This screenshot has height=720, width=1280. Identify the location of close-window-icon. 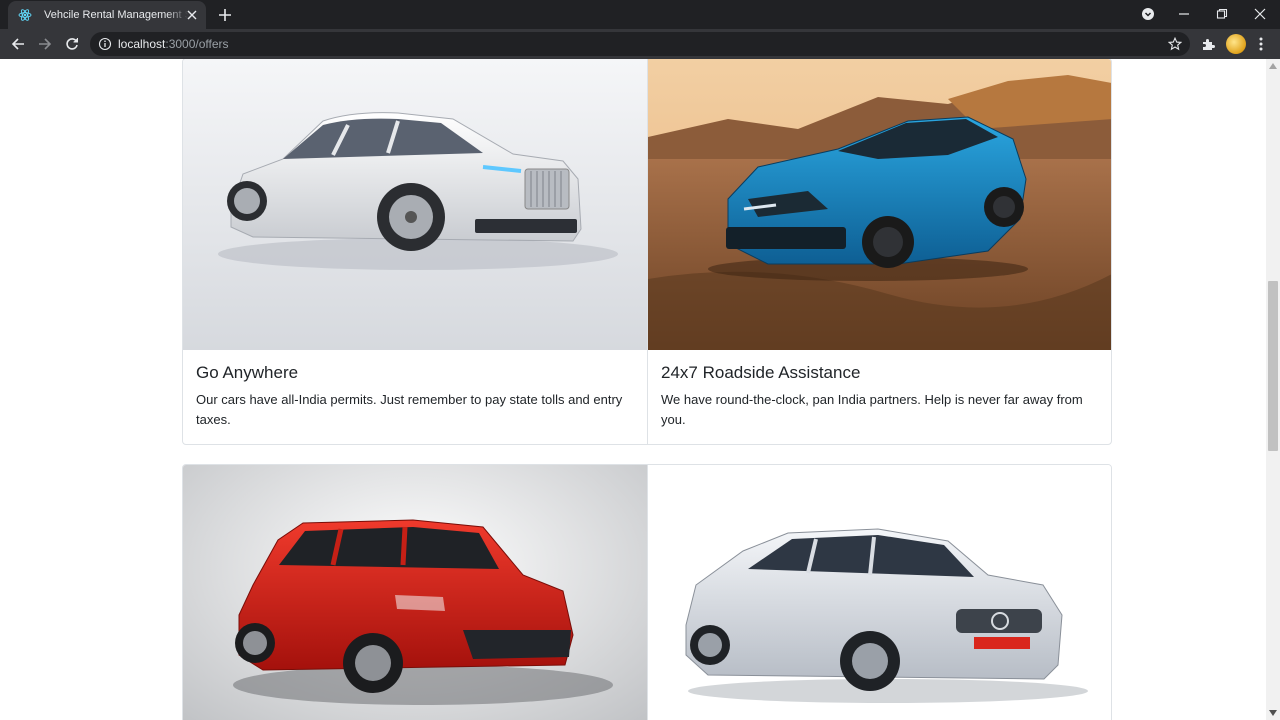
(1260, 14).